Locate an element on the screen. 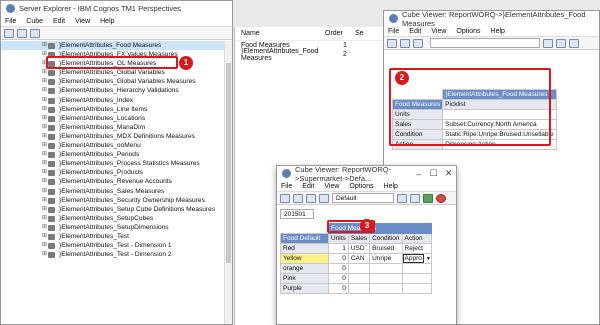 Image resolution: width=600 pixels, height=325 pixels. condition-cell: Bruised is located at coordinates (386, 248).